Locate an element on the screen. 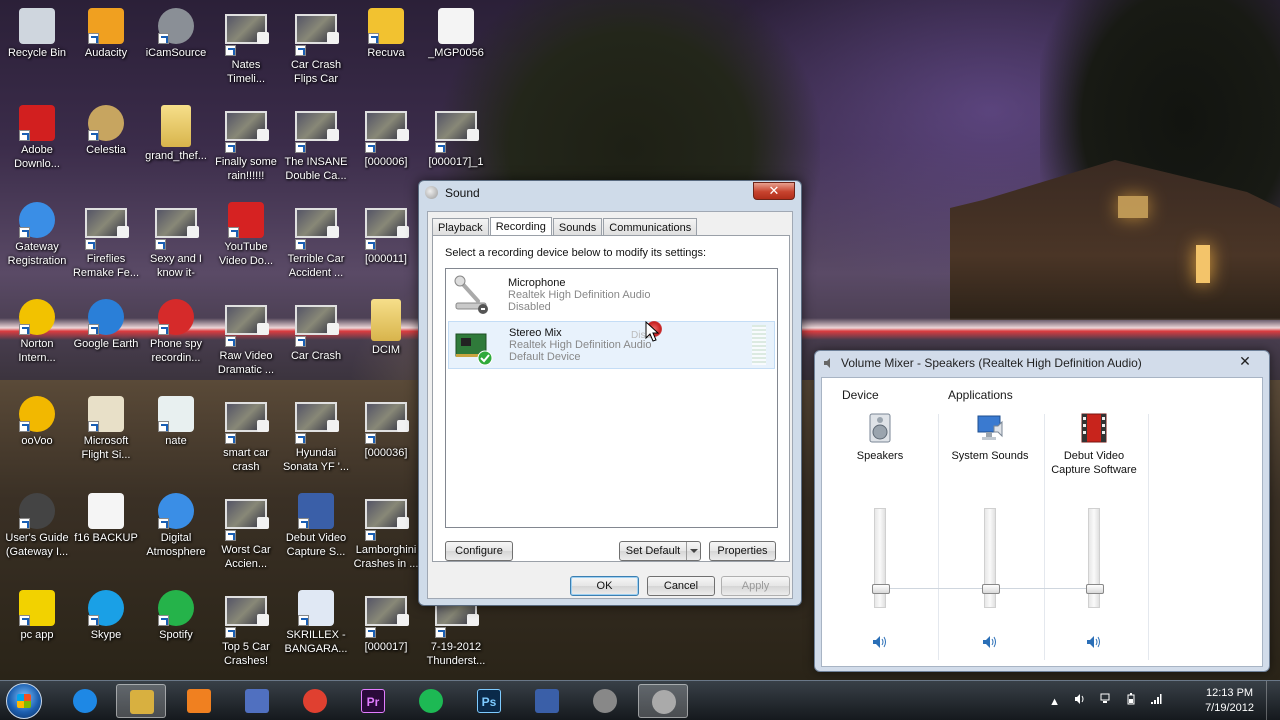 The height and width of the screenshot is (720, 1280). taskbar-internet-explorer-button is located at coordinates (85, 701).